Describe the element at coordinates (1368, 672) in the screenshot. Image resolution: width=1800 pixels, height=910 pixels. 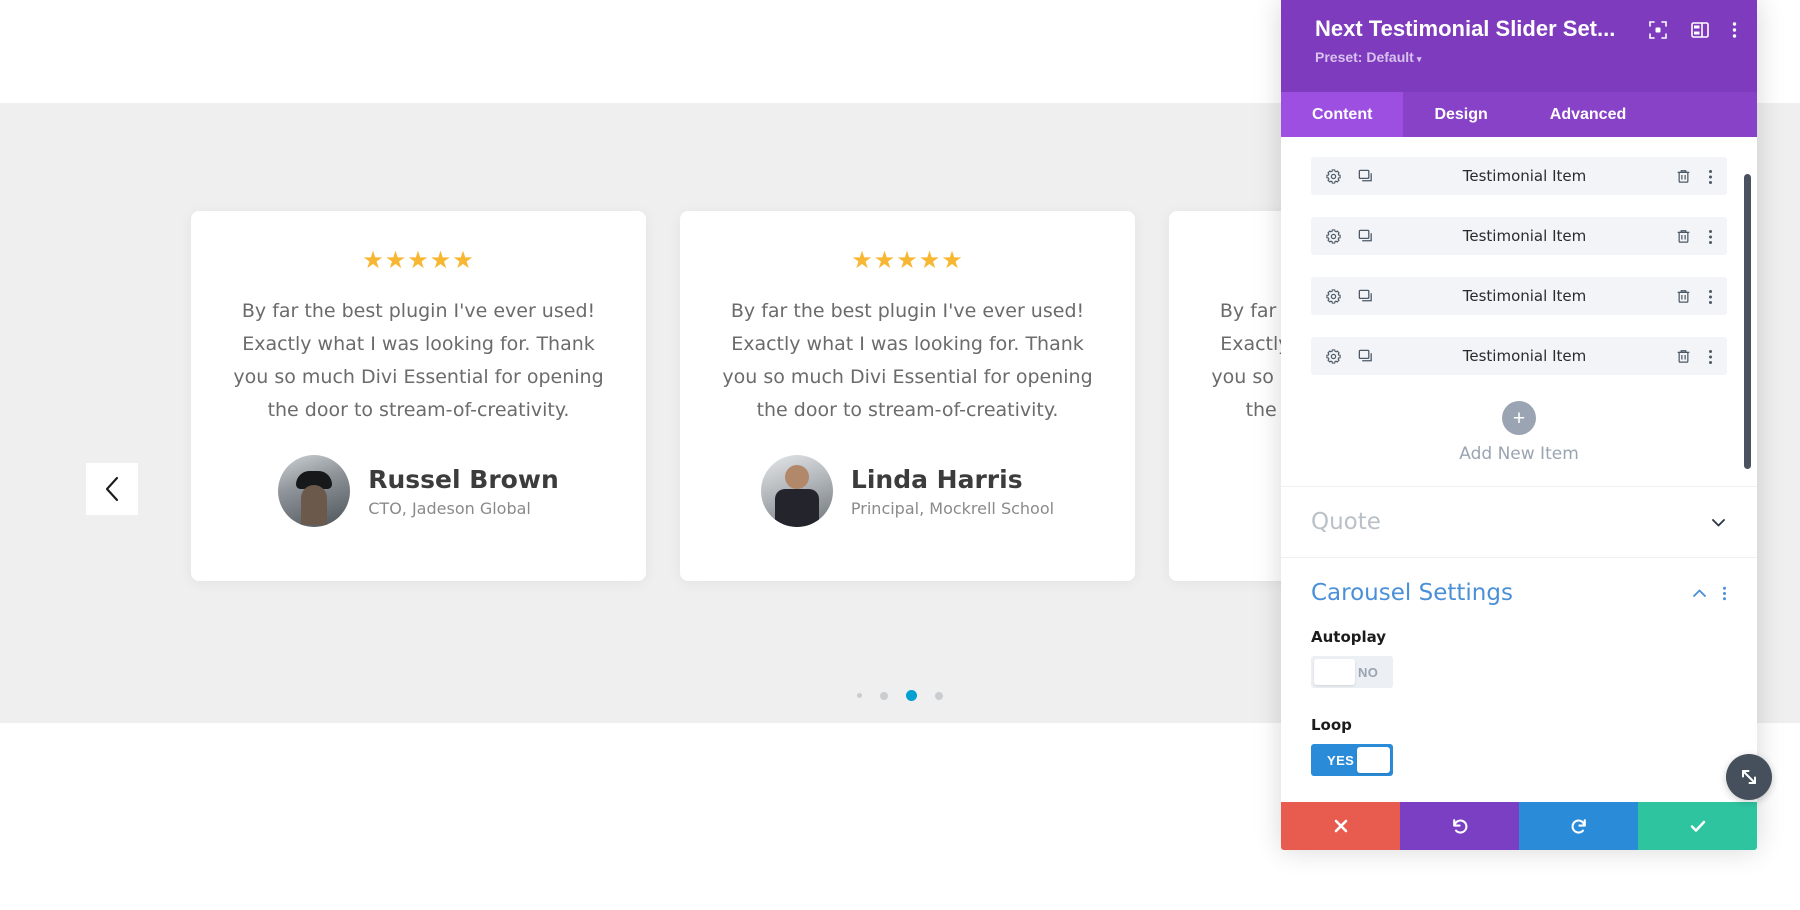
I see `autoplay-toggle-value: NO` at that location.